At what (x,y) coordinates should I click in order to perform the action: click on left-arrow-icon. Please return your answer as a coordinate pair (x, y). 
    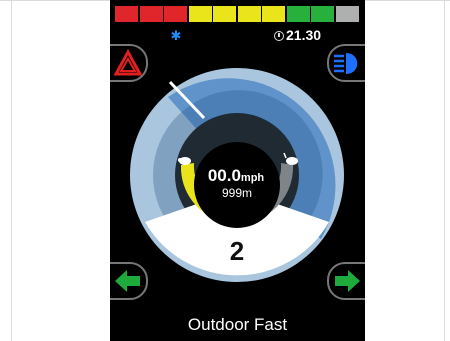
    Looking at the image, I should click on (127, 281).